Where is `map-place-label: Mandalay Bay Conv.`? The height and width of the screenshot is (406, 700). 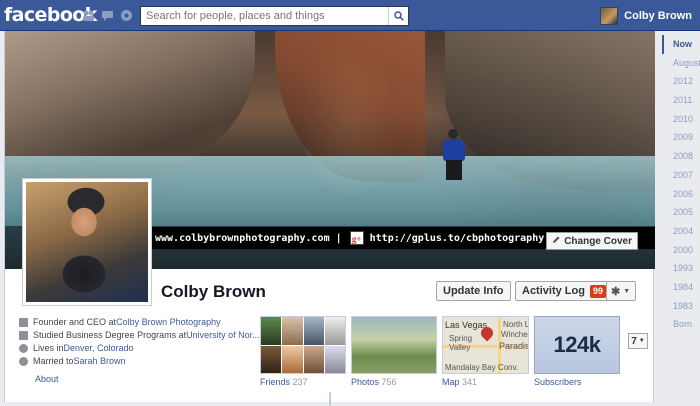
map-place-label: Mandalay Bay Conv. is located at coordinates (482, 367).